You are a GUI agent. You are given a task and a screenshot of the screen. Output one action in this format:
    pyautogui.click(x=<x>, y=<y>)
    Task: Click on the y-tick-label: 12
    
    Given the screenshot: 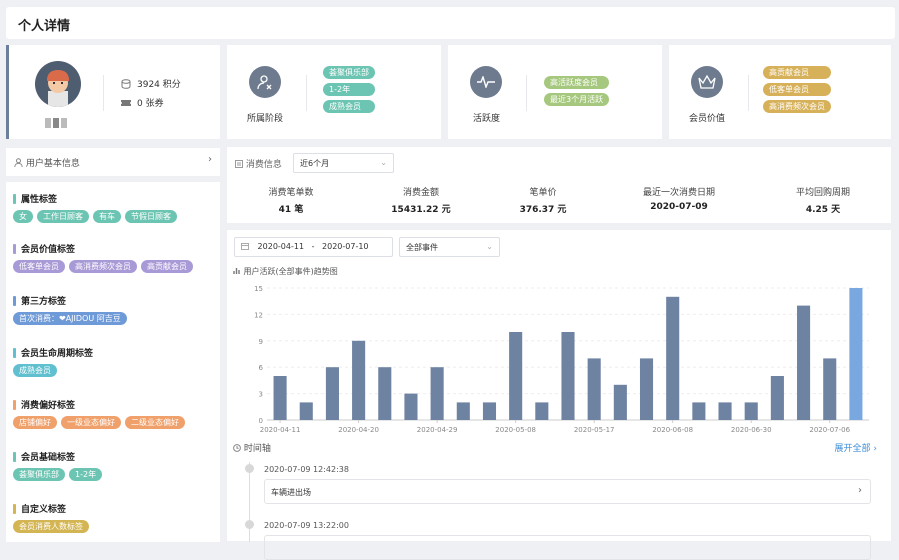 What is the action you would take?
    pyautogui.click(x=258, y=315)
    